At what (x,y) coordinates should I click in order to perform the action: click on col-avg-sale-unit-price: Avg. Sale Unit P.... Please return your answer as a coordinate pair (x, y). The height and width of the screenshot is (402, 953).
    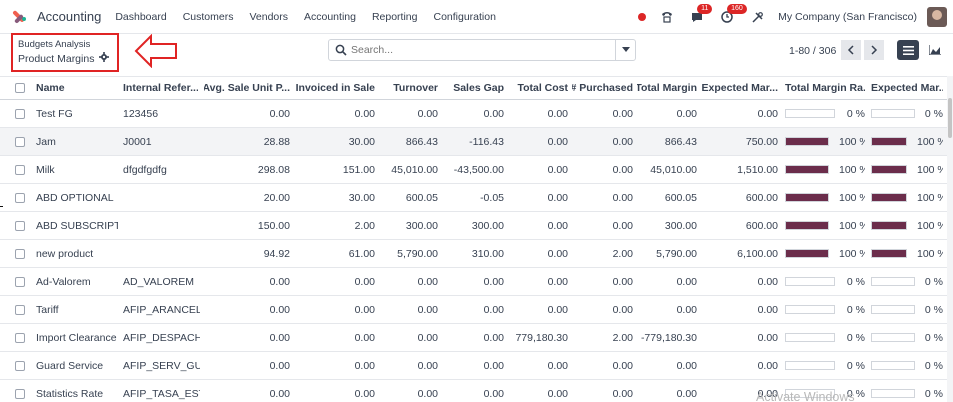
    Looking at the image, I should click on (247, 88).